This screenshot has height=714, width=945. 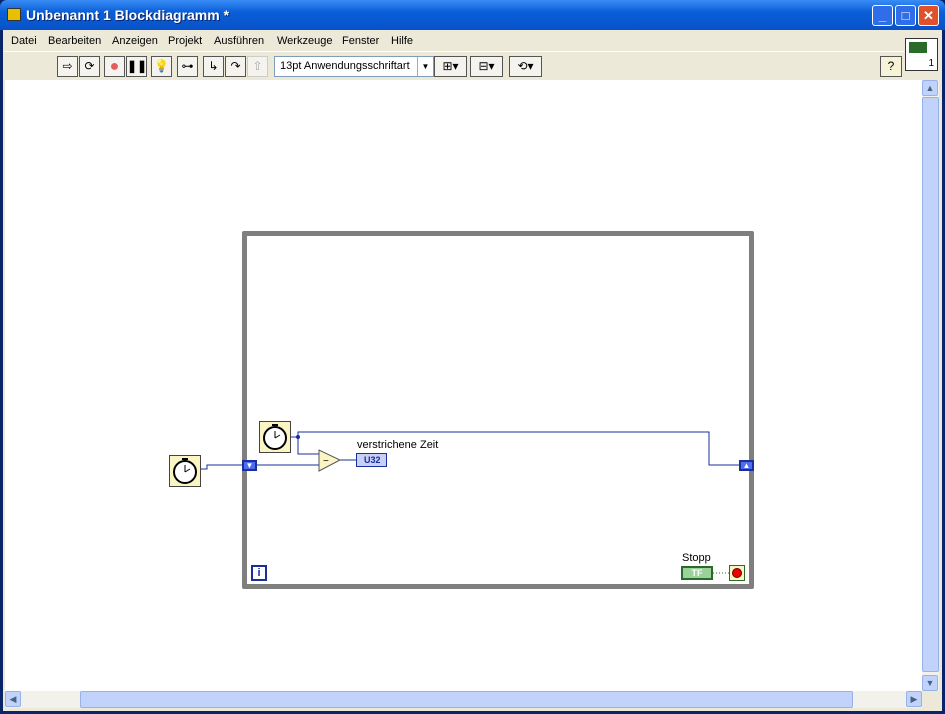 What do you see at coordinates (697, 573) in the screenshot?
I see `stop-button-terminal: TF` at bounding box center [697, 573].